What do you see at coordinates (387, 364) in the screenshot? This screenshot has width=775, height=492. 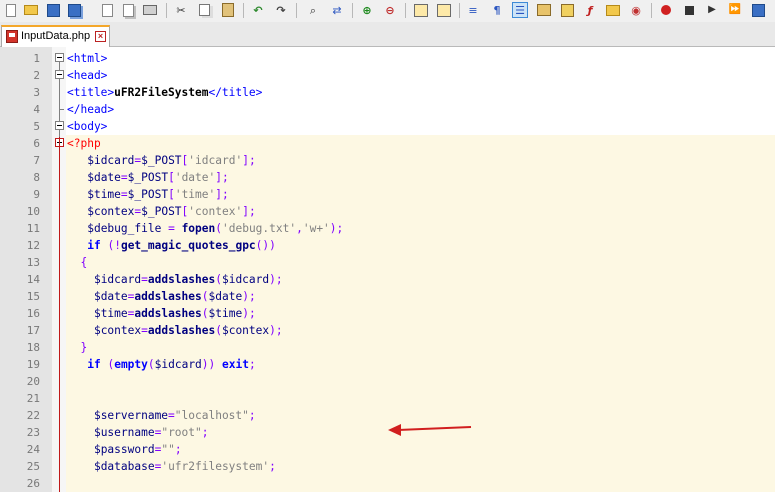 I see `code-line: 19 if (empty($idcard)) exit;` at bounding box center [387, 364].